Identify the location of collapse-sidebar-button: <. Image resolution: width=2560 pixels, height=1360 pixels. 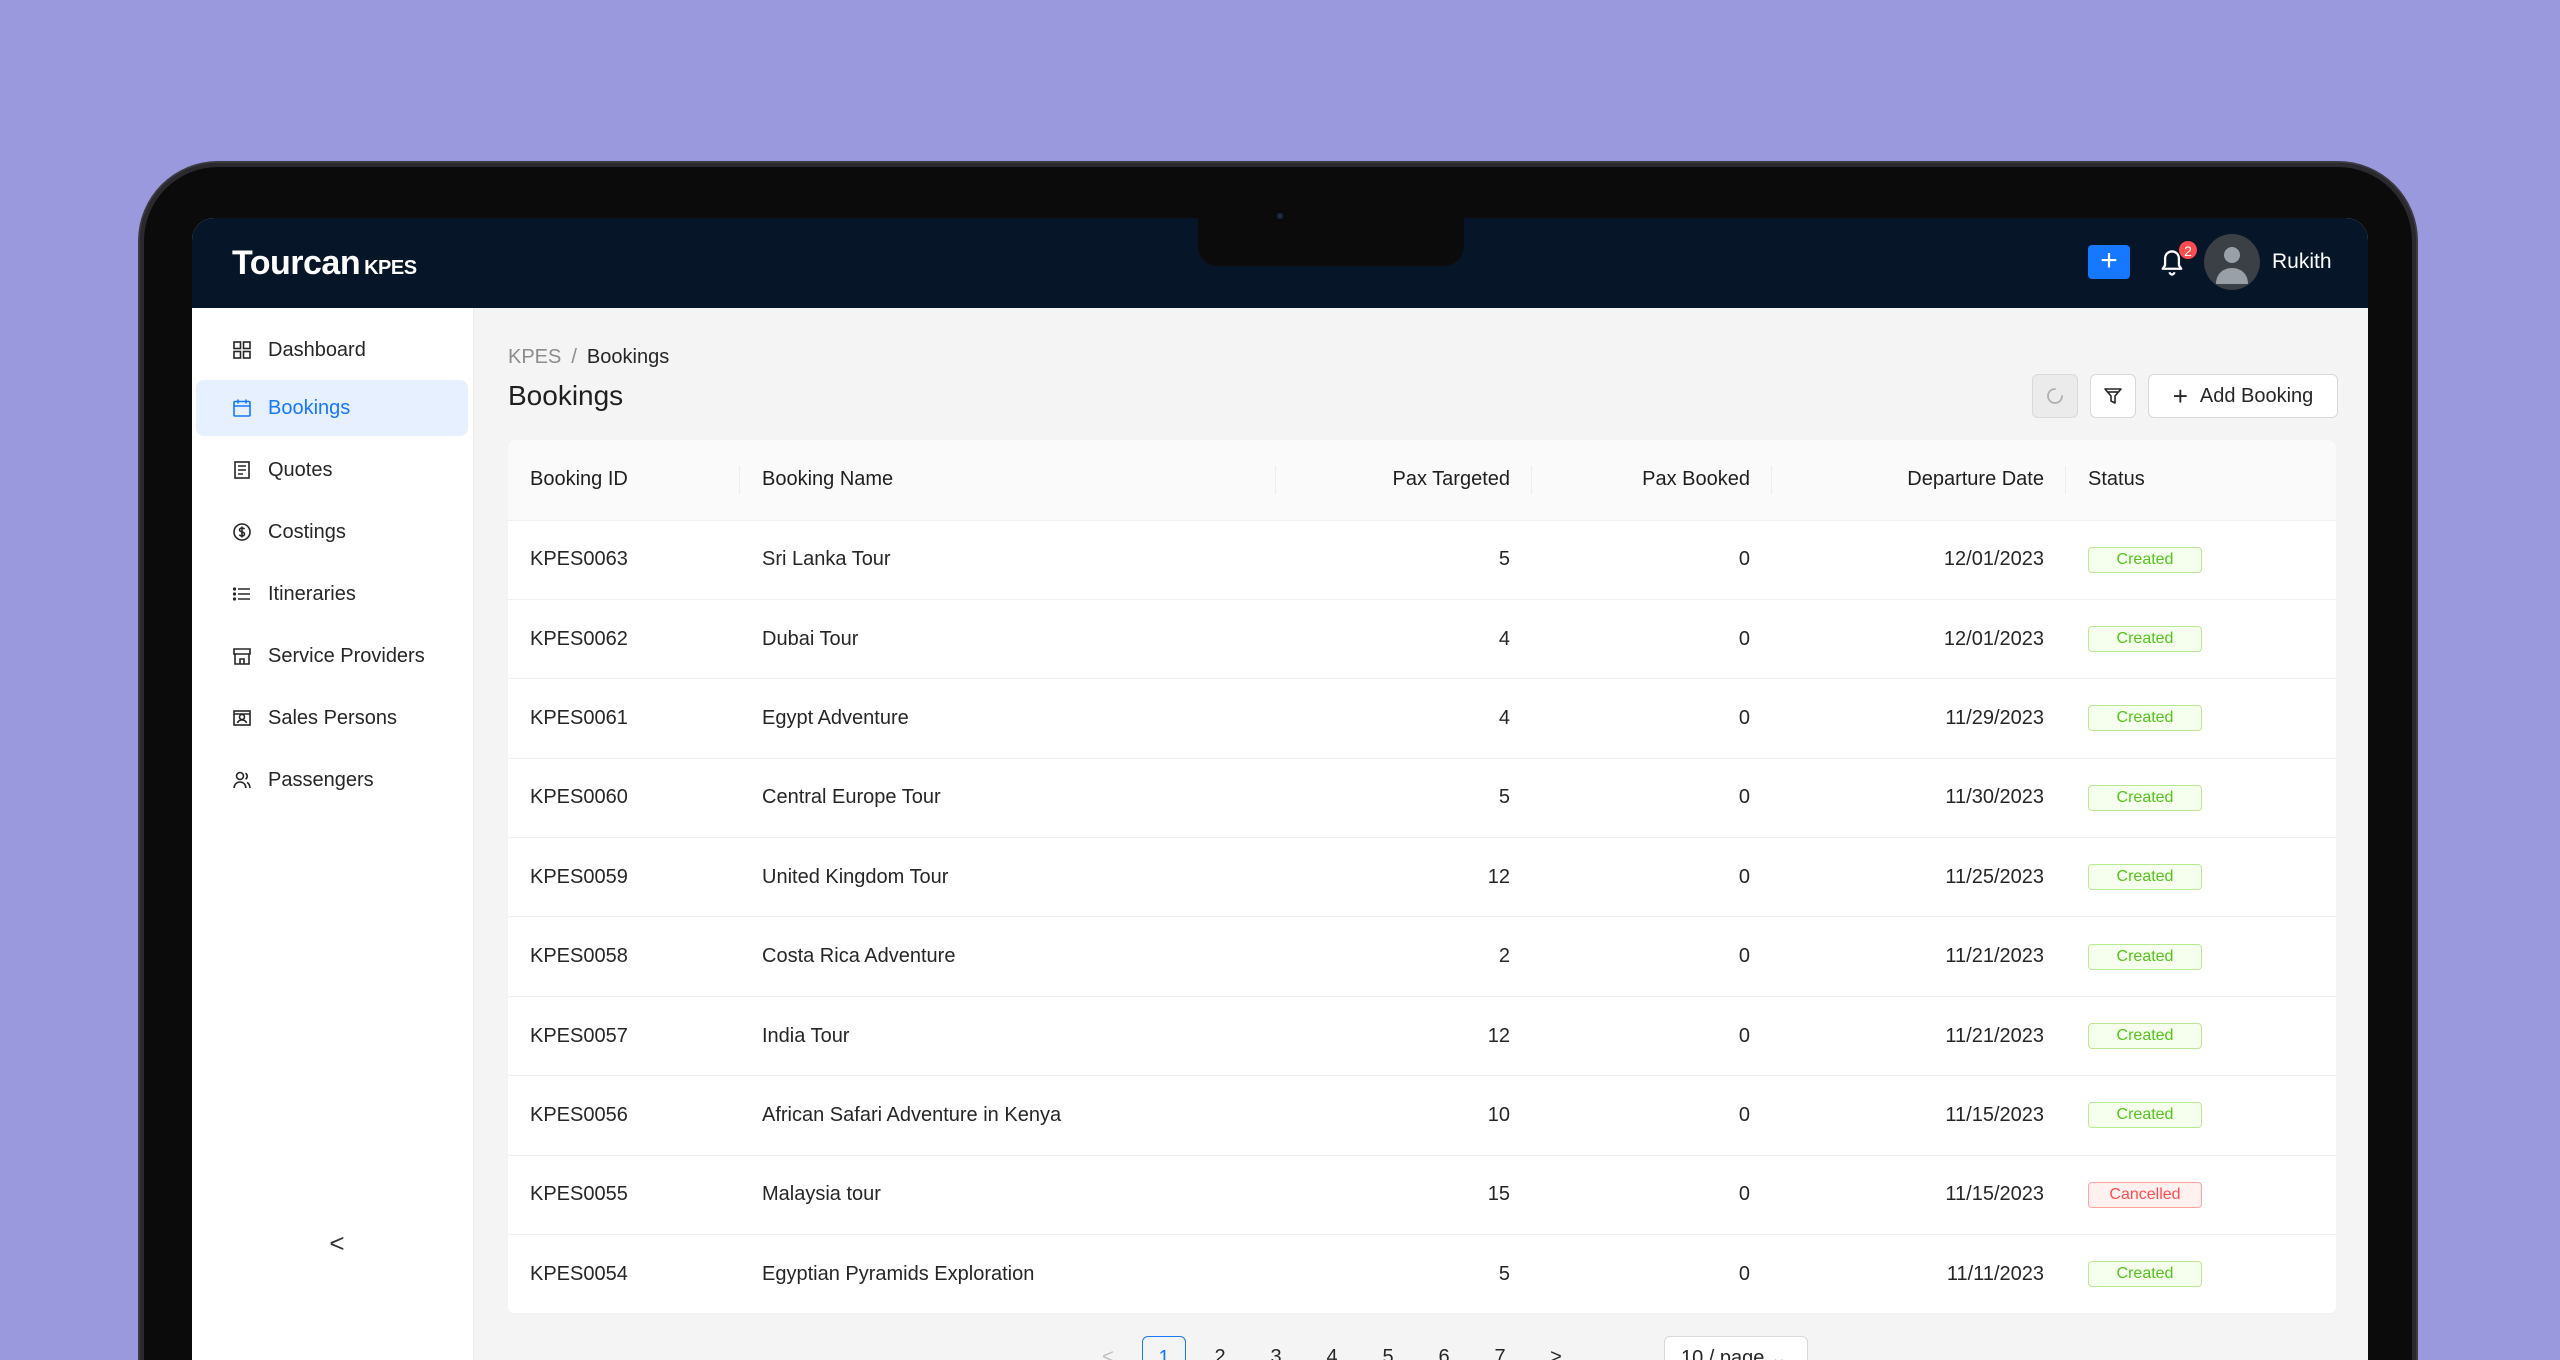
(337, 1243).